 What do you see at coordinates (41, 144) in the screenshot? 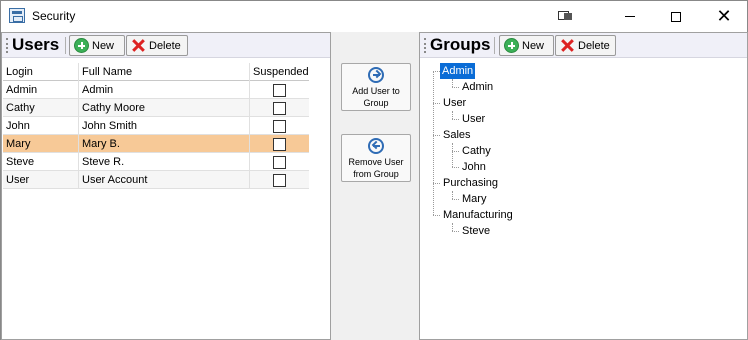
I see `login-cell: Mary` at bounding box center [41, 144].